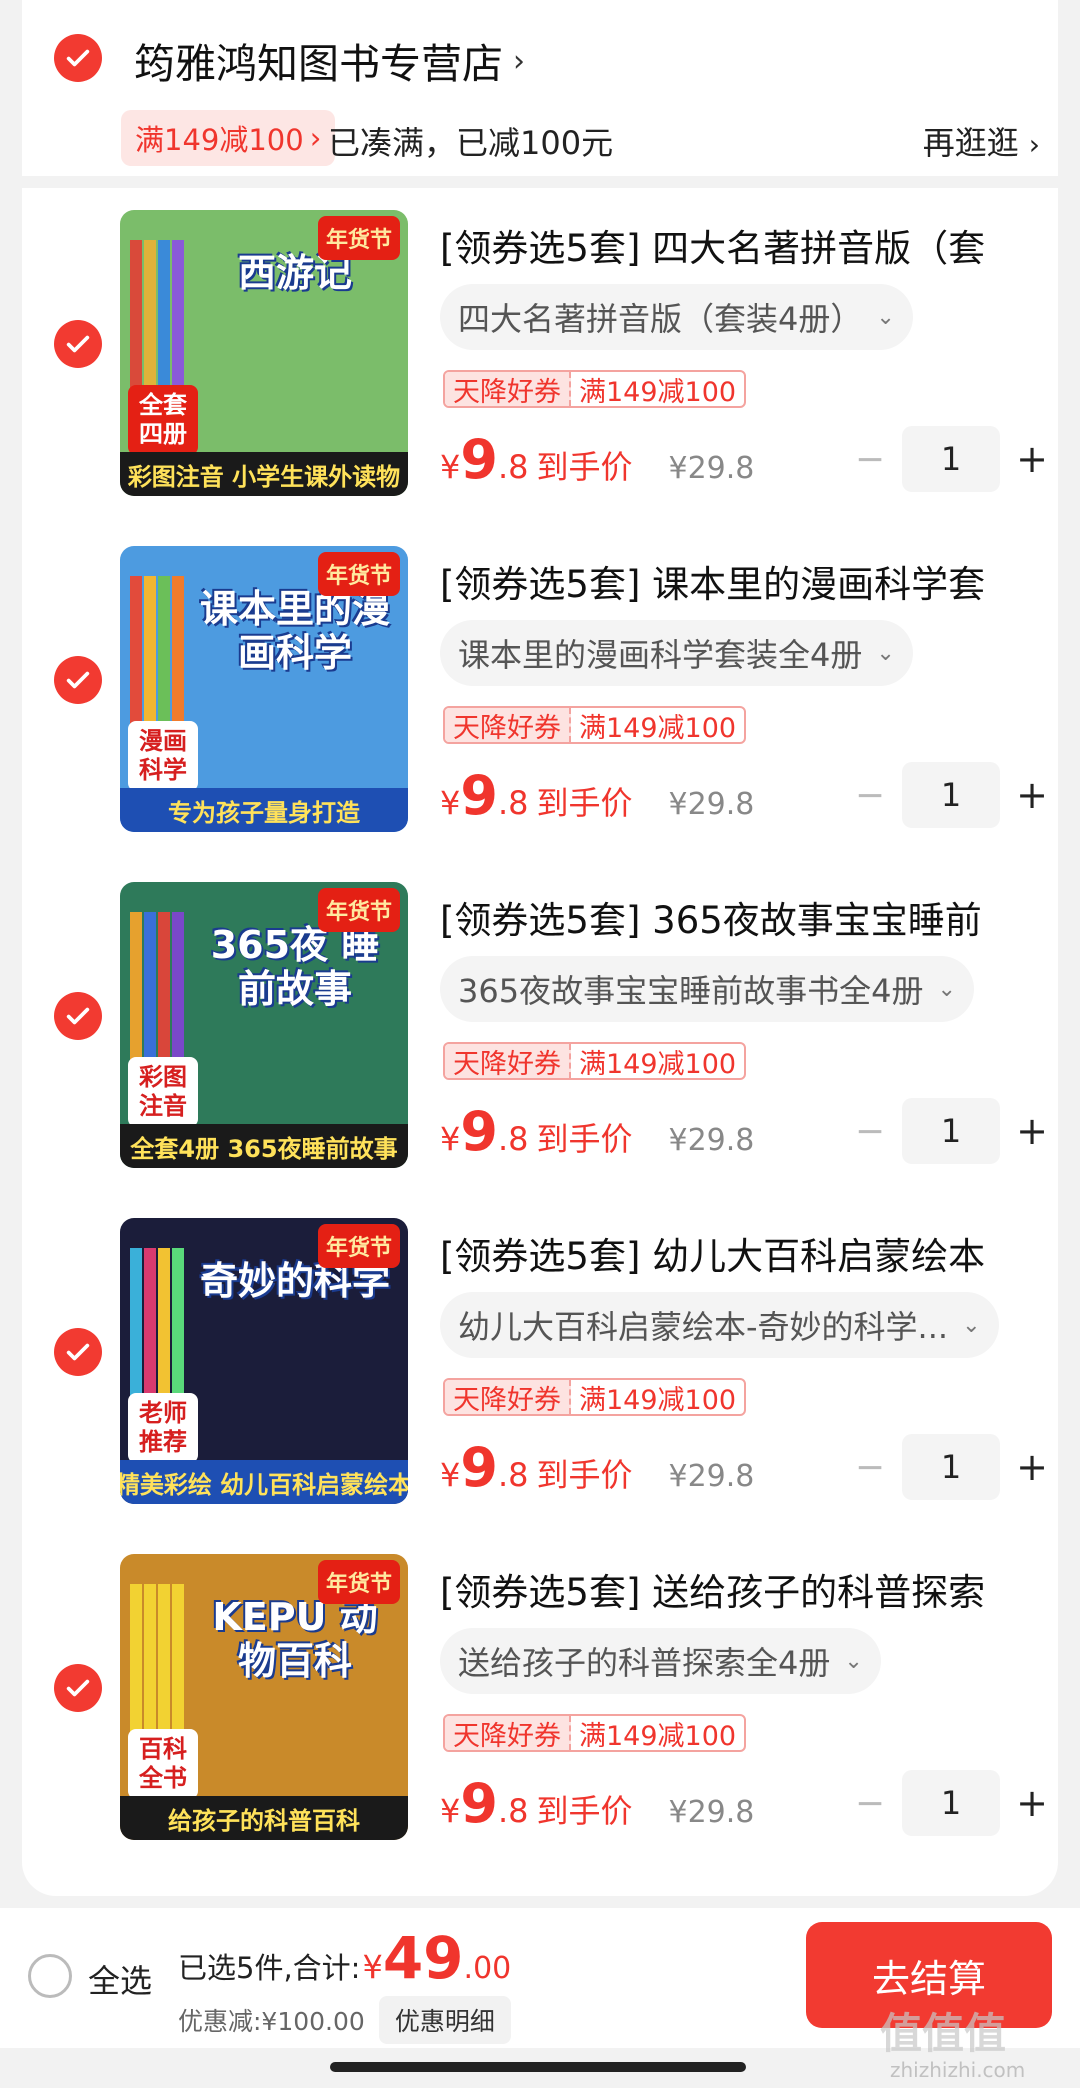 The image size is (1080, 2088). What do you see at coordinates (719, 1325) in the screenshot?
I see `variant-selector: 幼儿大百科启蒙绘本-奇妙的科学... ⌄` at bounding box center [719, 1325].